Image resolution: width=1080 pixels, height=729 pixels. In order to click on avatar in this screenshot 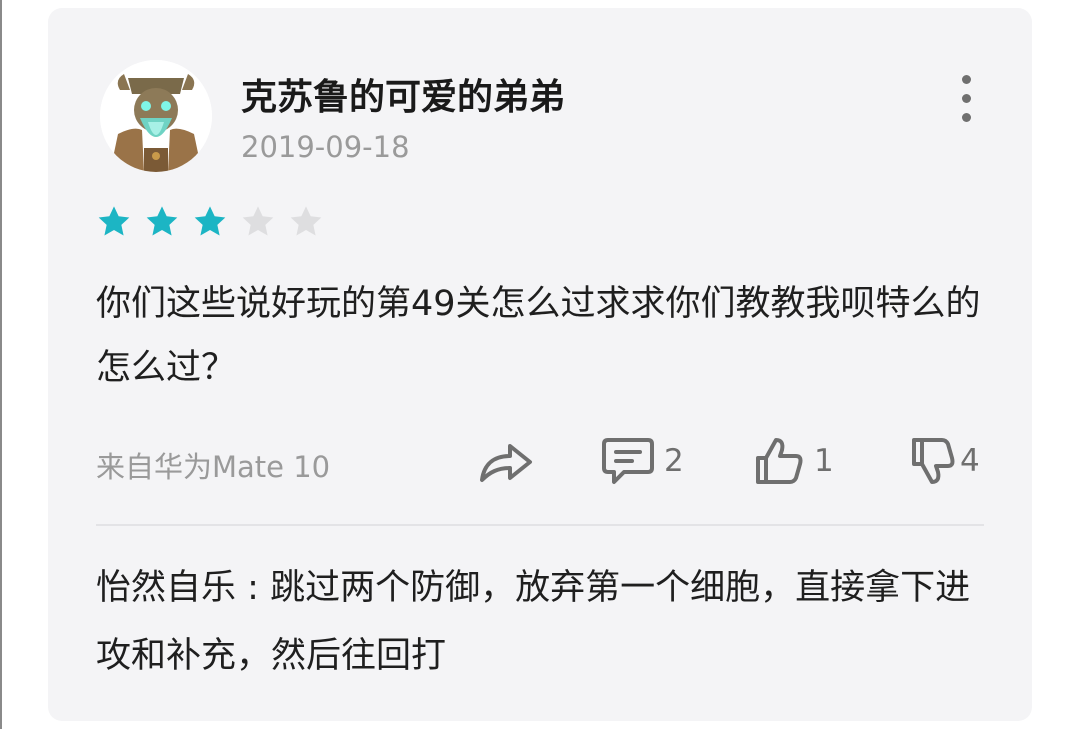, I will do `click(156, 116)`.